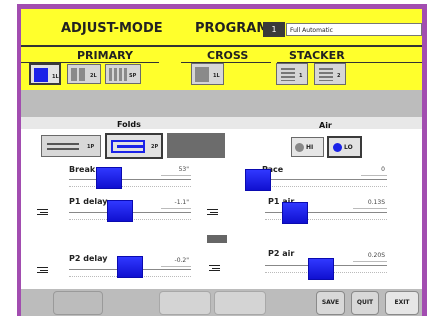 The width and height of the screenshot is (431, 316). I want to click on primary-1l-label: 1L, so click(55, 77).